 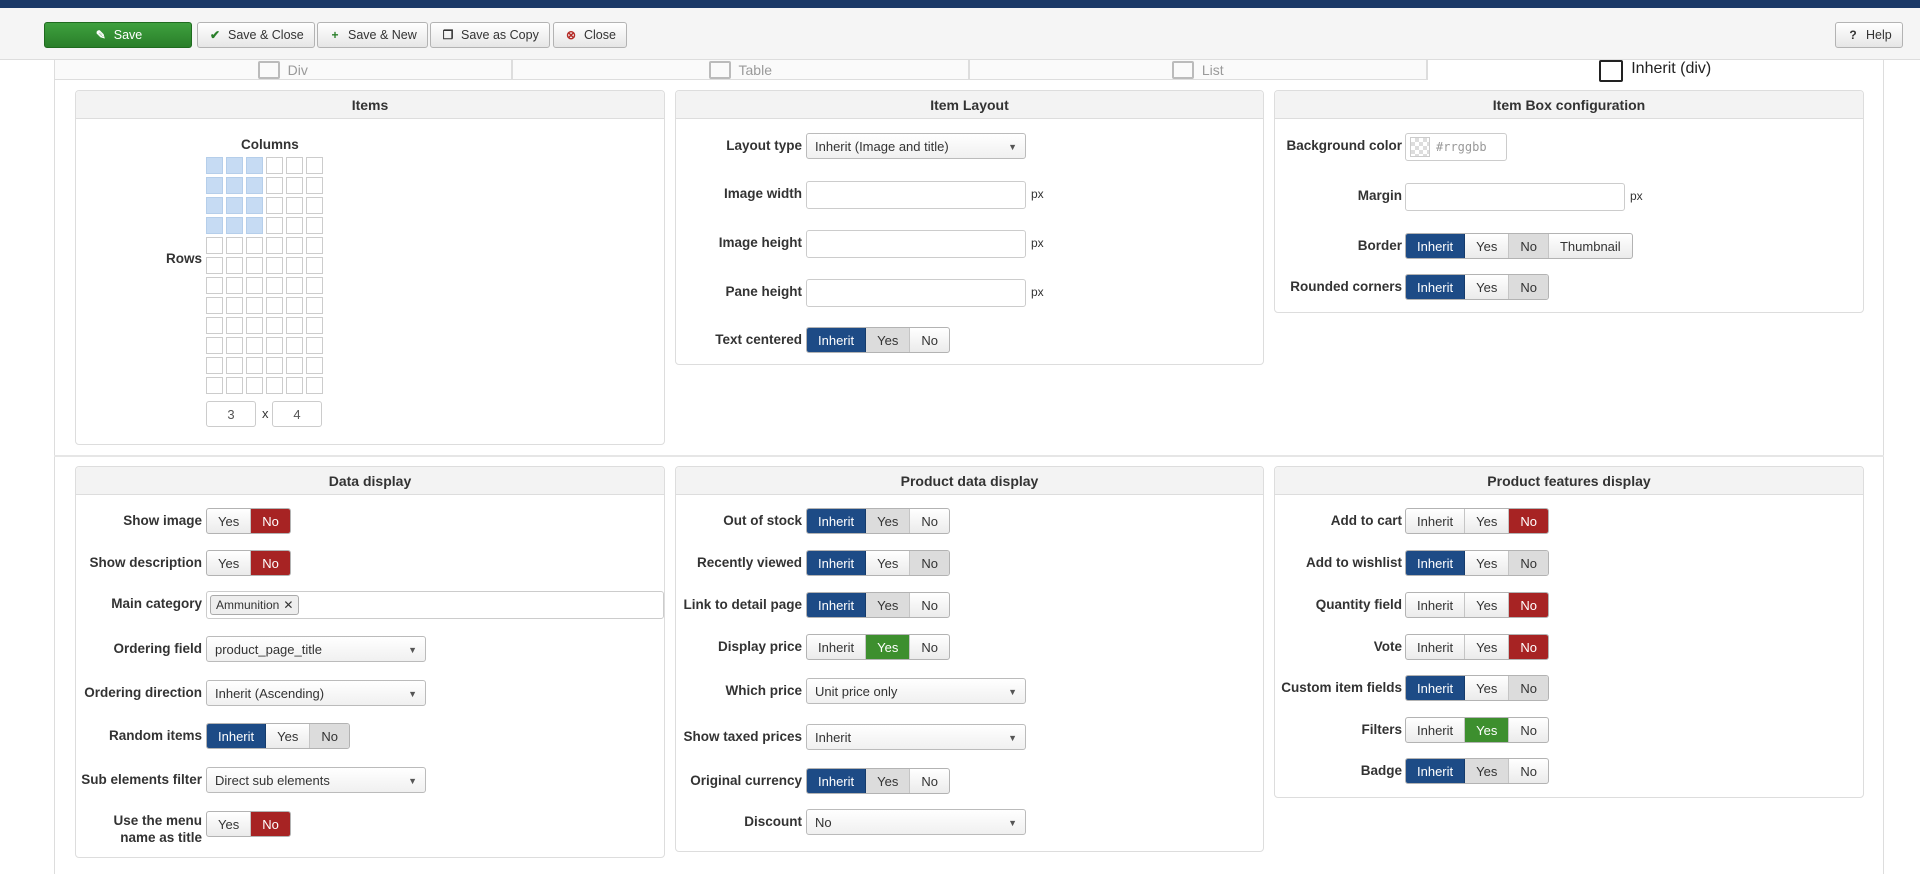 What do you see at coordinates (916, 146) in the screenshot?
I see `layout-type-select: Inherit (Image and title) ▼` at bounding box center [916, 146].